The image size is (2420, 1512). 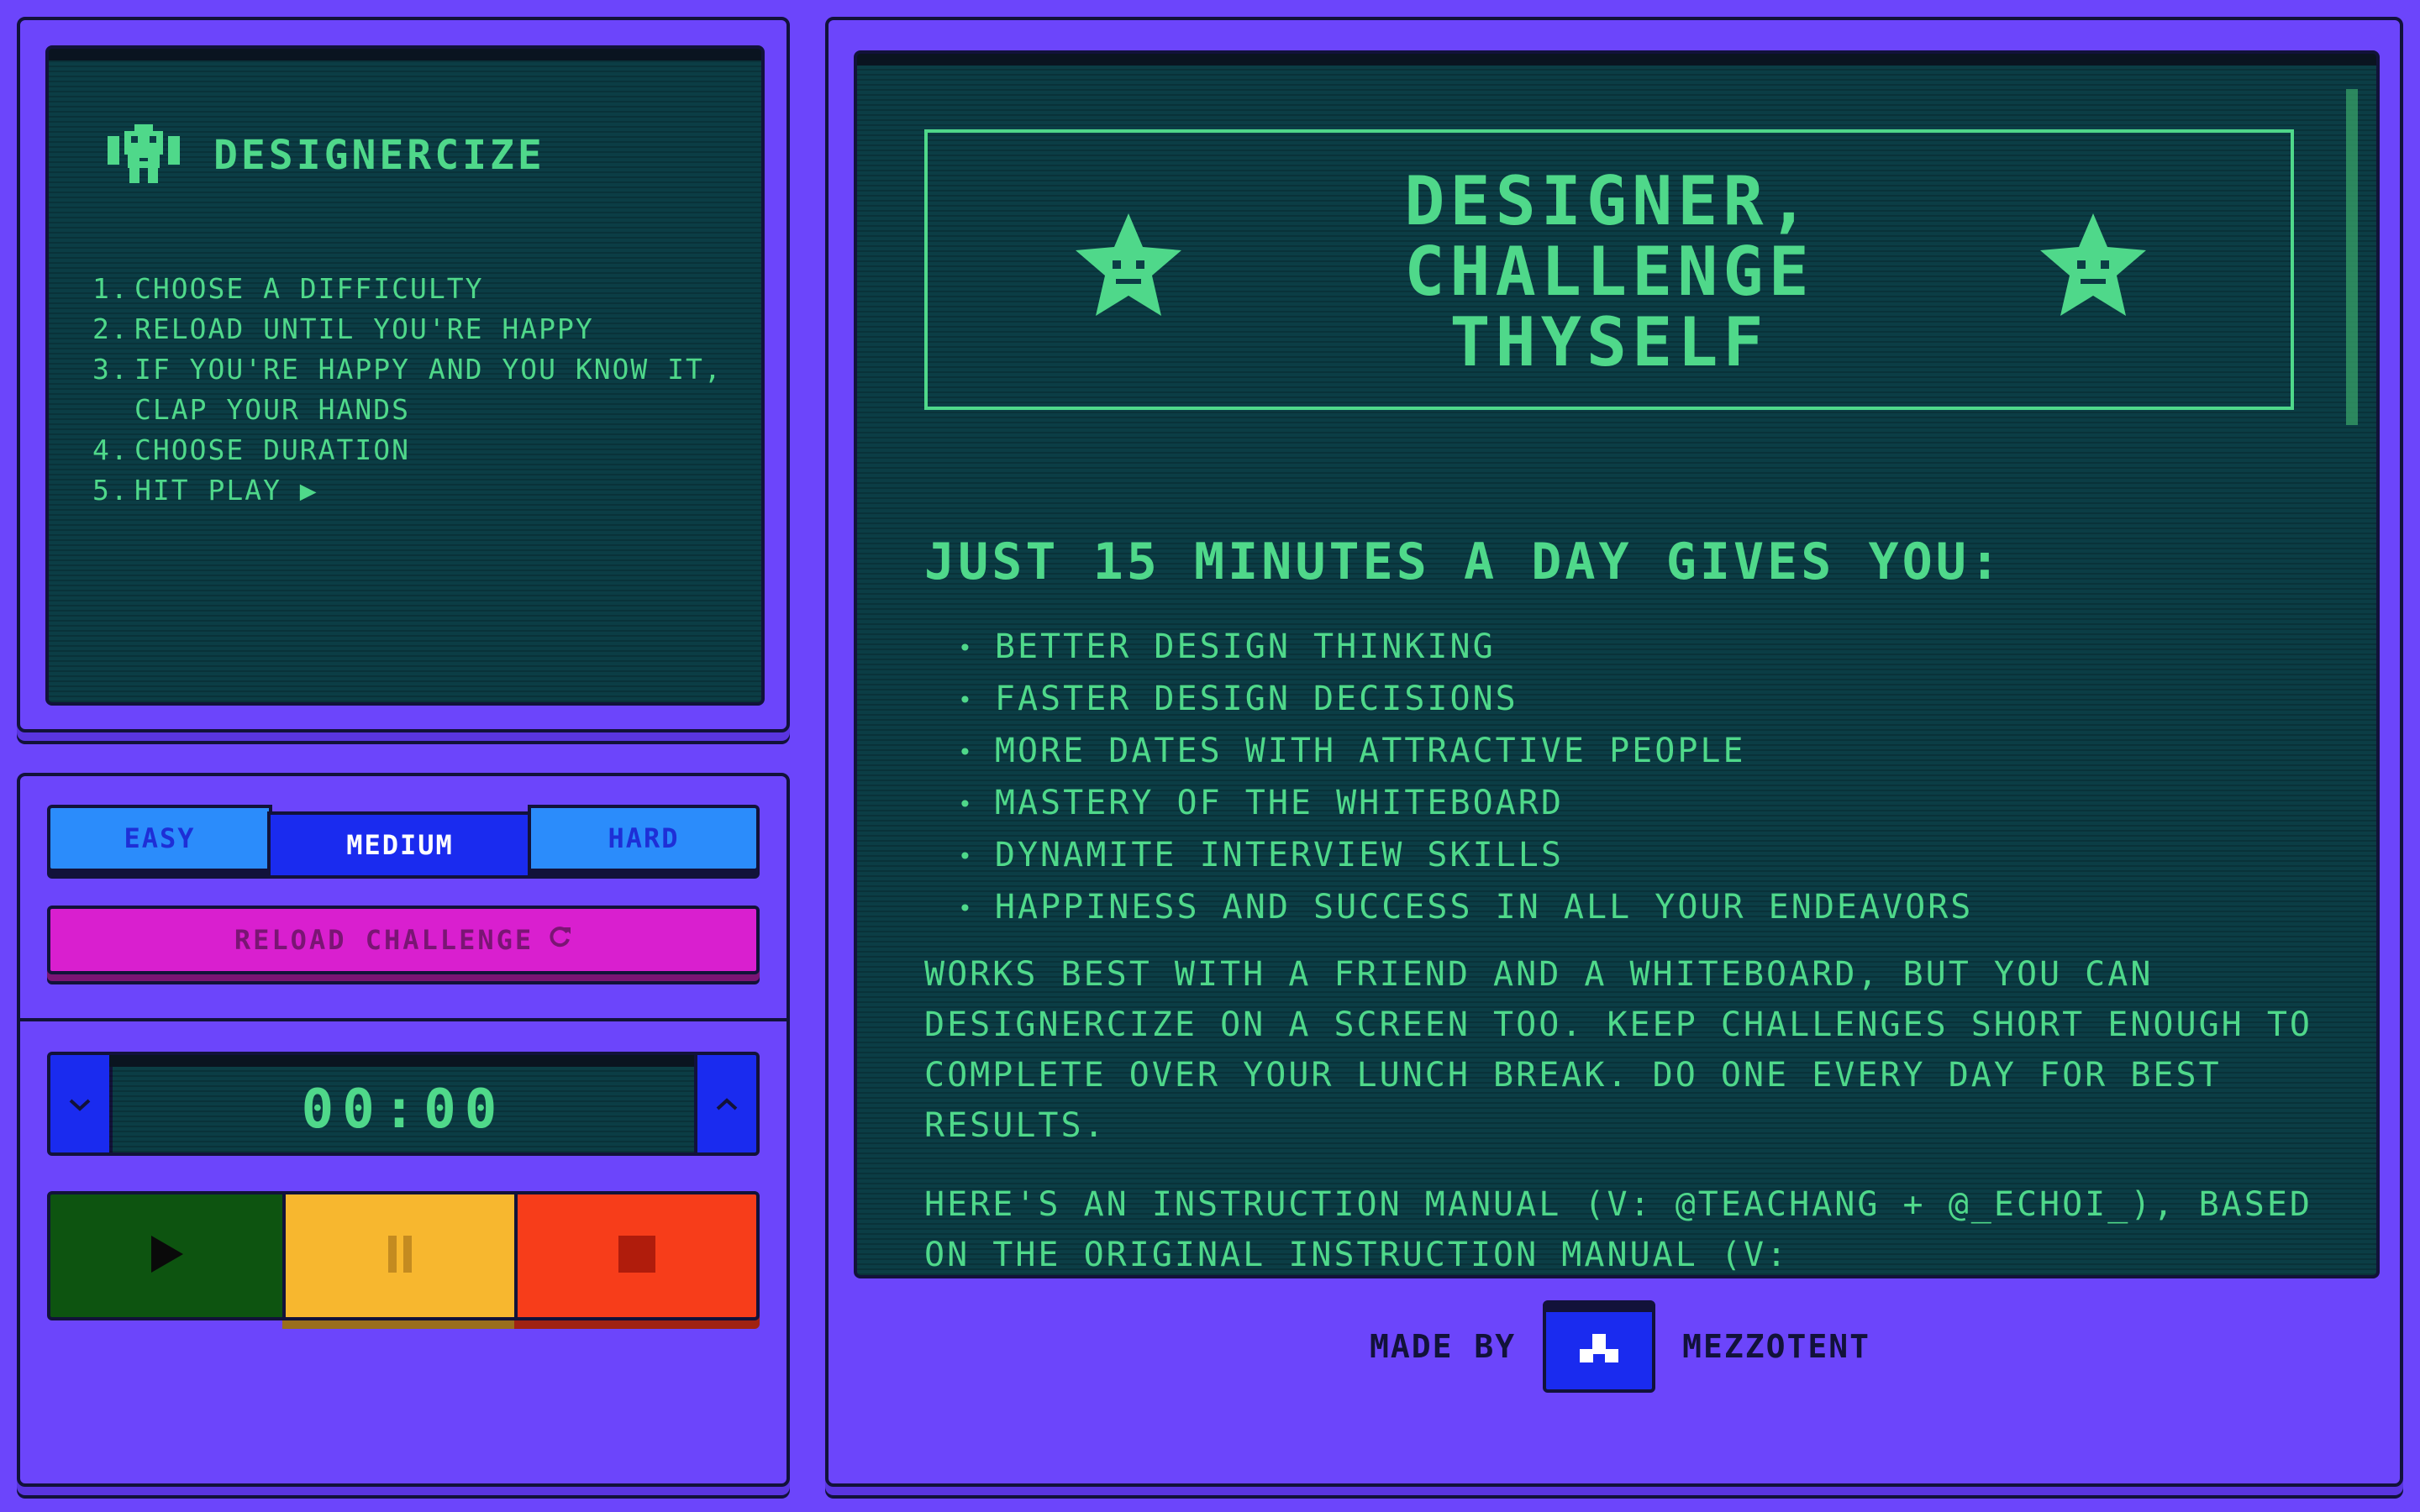 I want to click on list-item: 5. HIT PLAY ▶, so click(x=412, y=490).